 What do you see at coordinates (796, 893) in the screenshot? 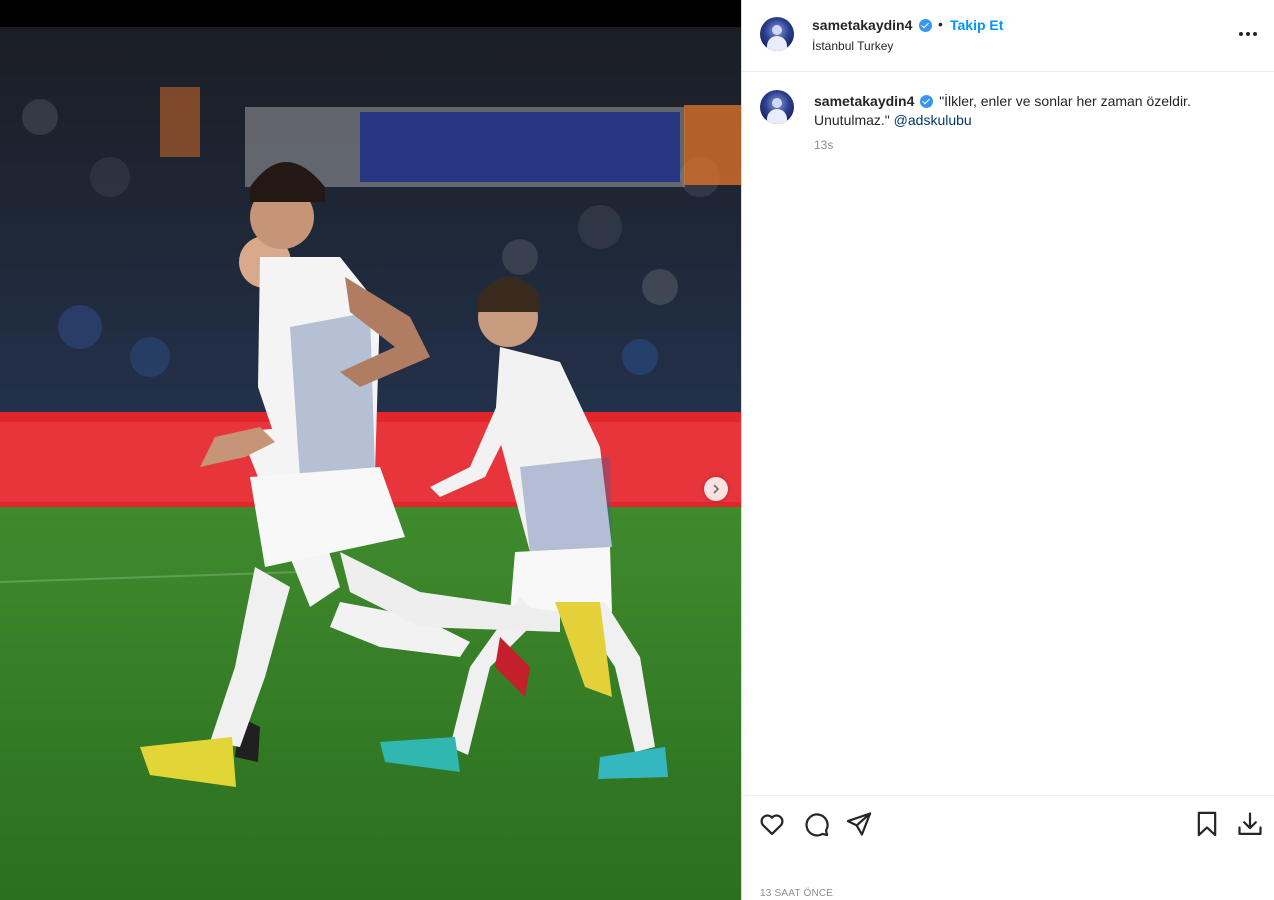
I see `post-date: 13 SAAT ÖNCE` at bounding box center [796, 893].